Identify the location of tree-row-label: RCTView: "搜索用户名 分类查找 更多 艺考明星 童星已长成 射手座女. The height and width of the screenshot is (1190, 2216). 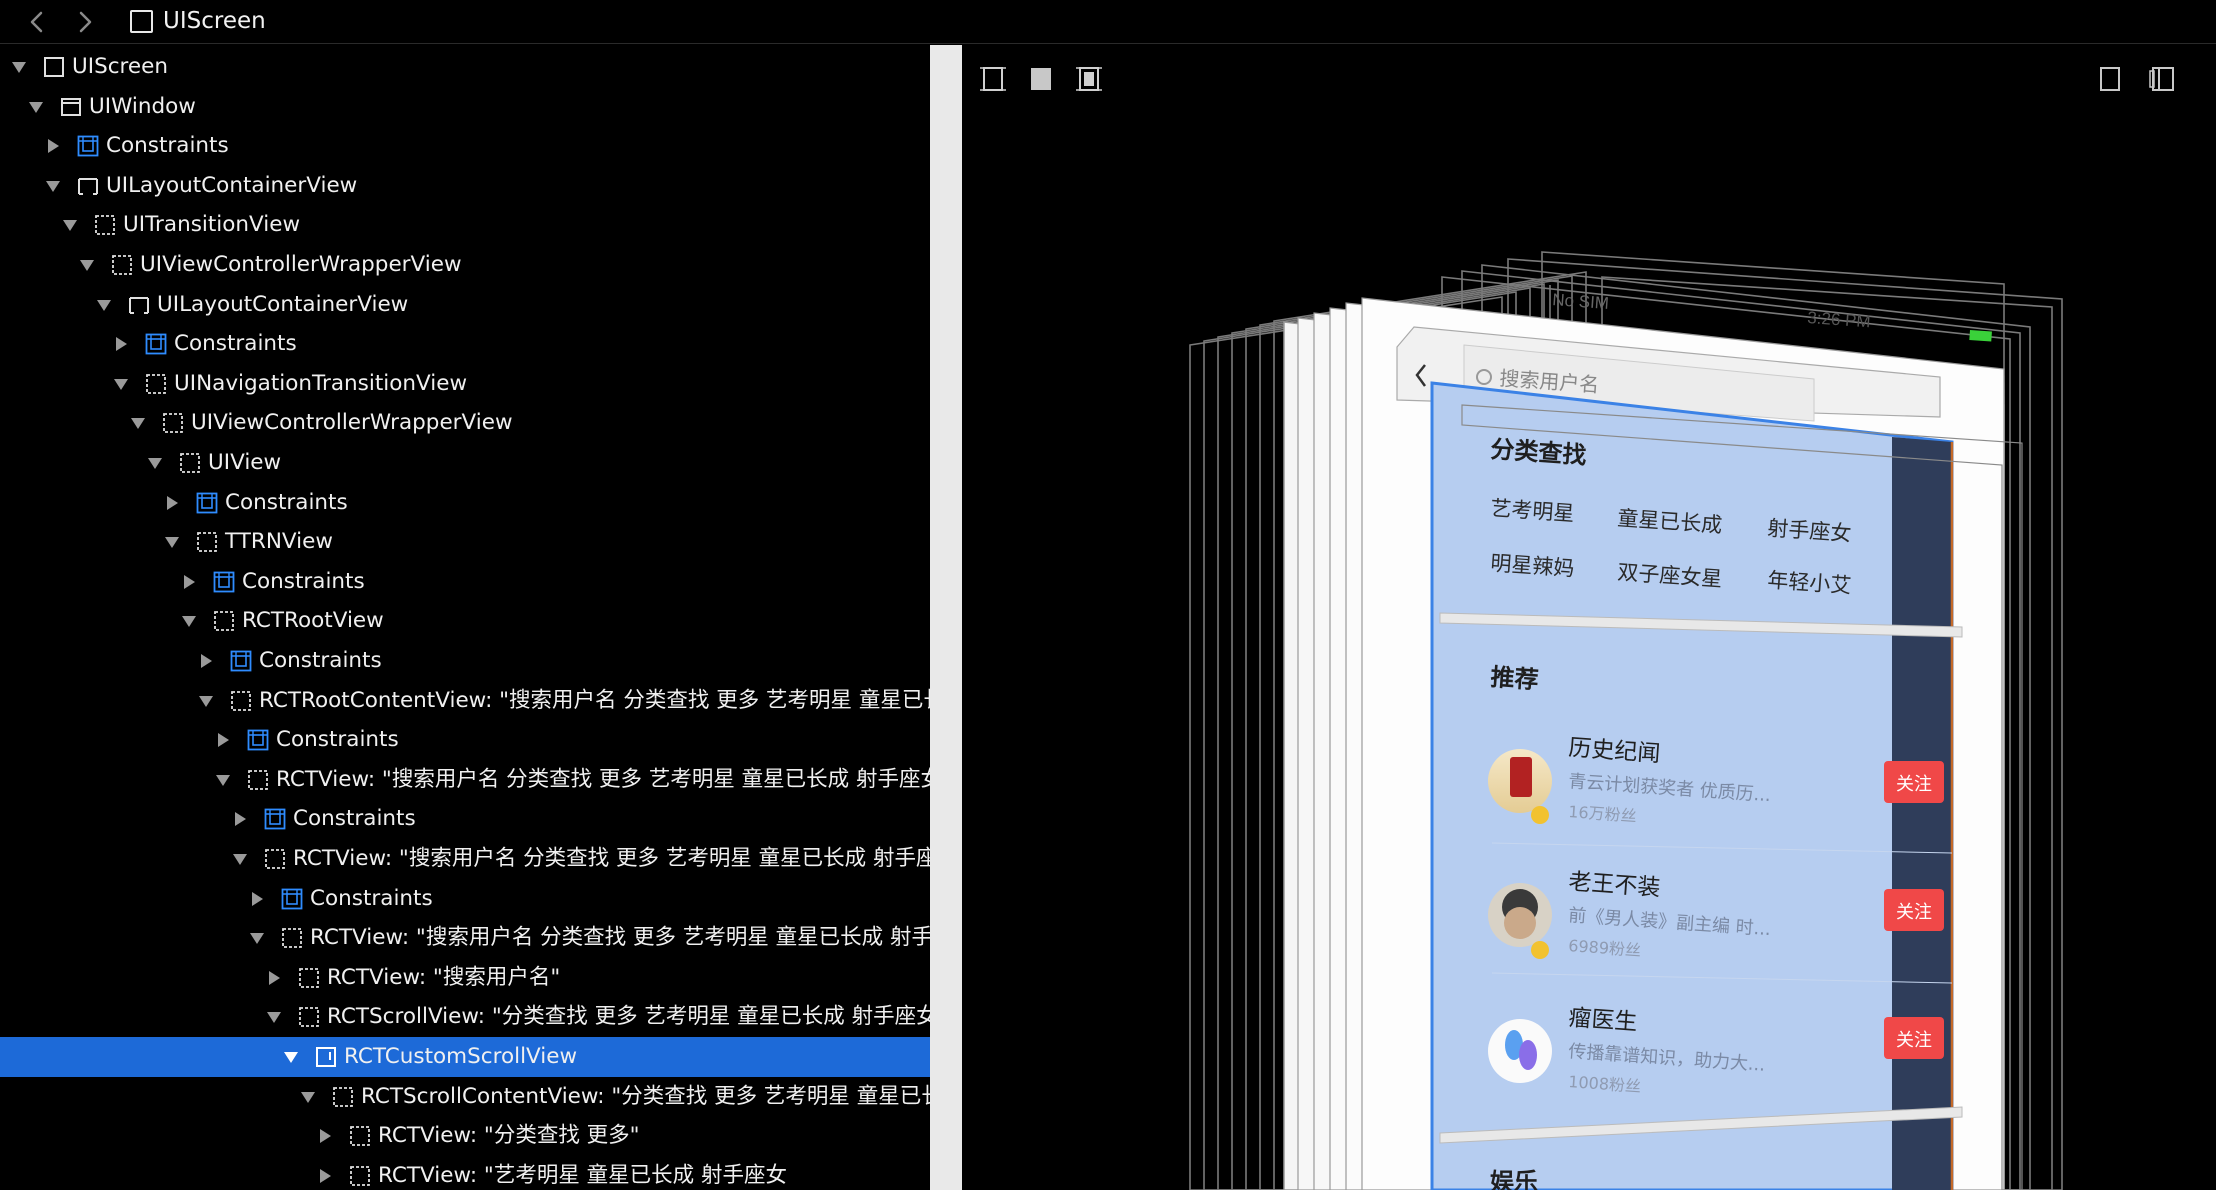
(603, 779).